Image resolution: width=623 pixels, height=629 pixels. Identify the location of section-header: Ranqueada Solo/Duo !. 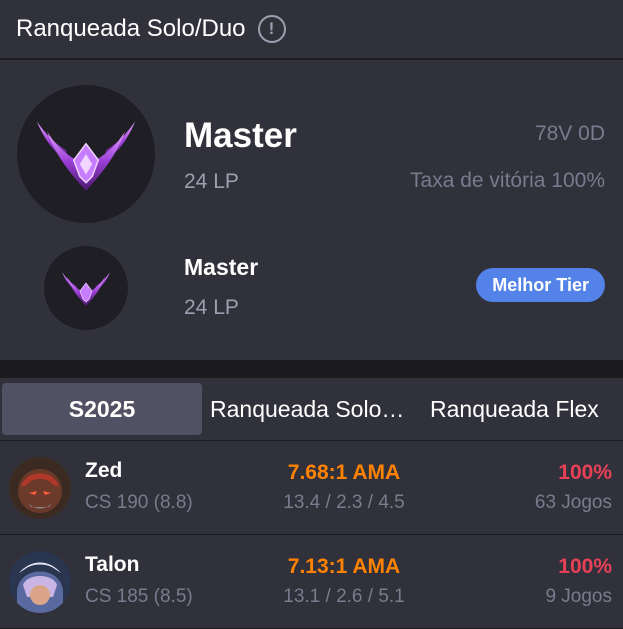
(311, 30).